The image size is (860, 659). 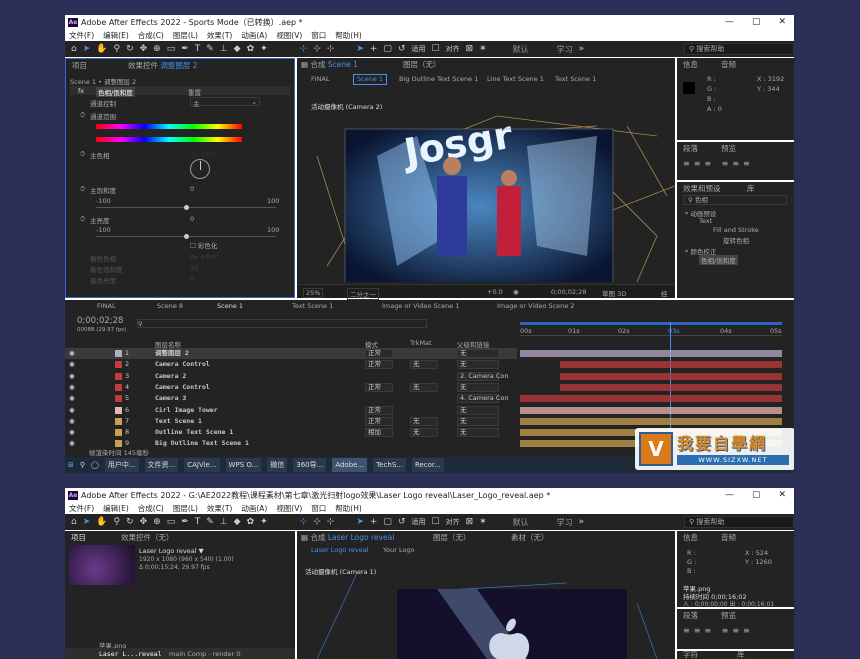 I want to click on more-icon: », so click(x=582, y=49).